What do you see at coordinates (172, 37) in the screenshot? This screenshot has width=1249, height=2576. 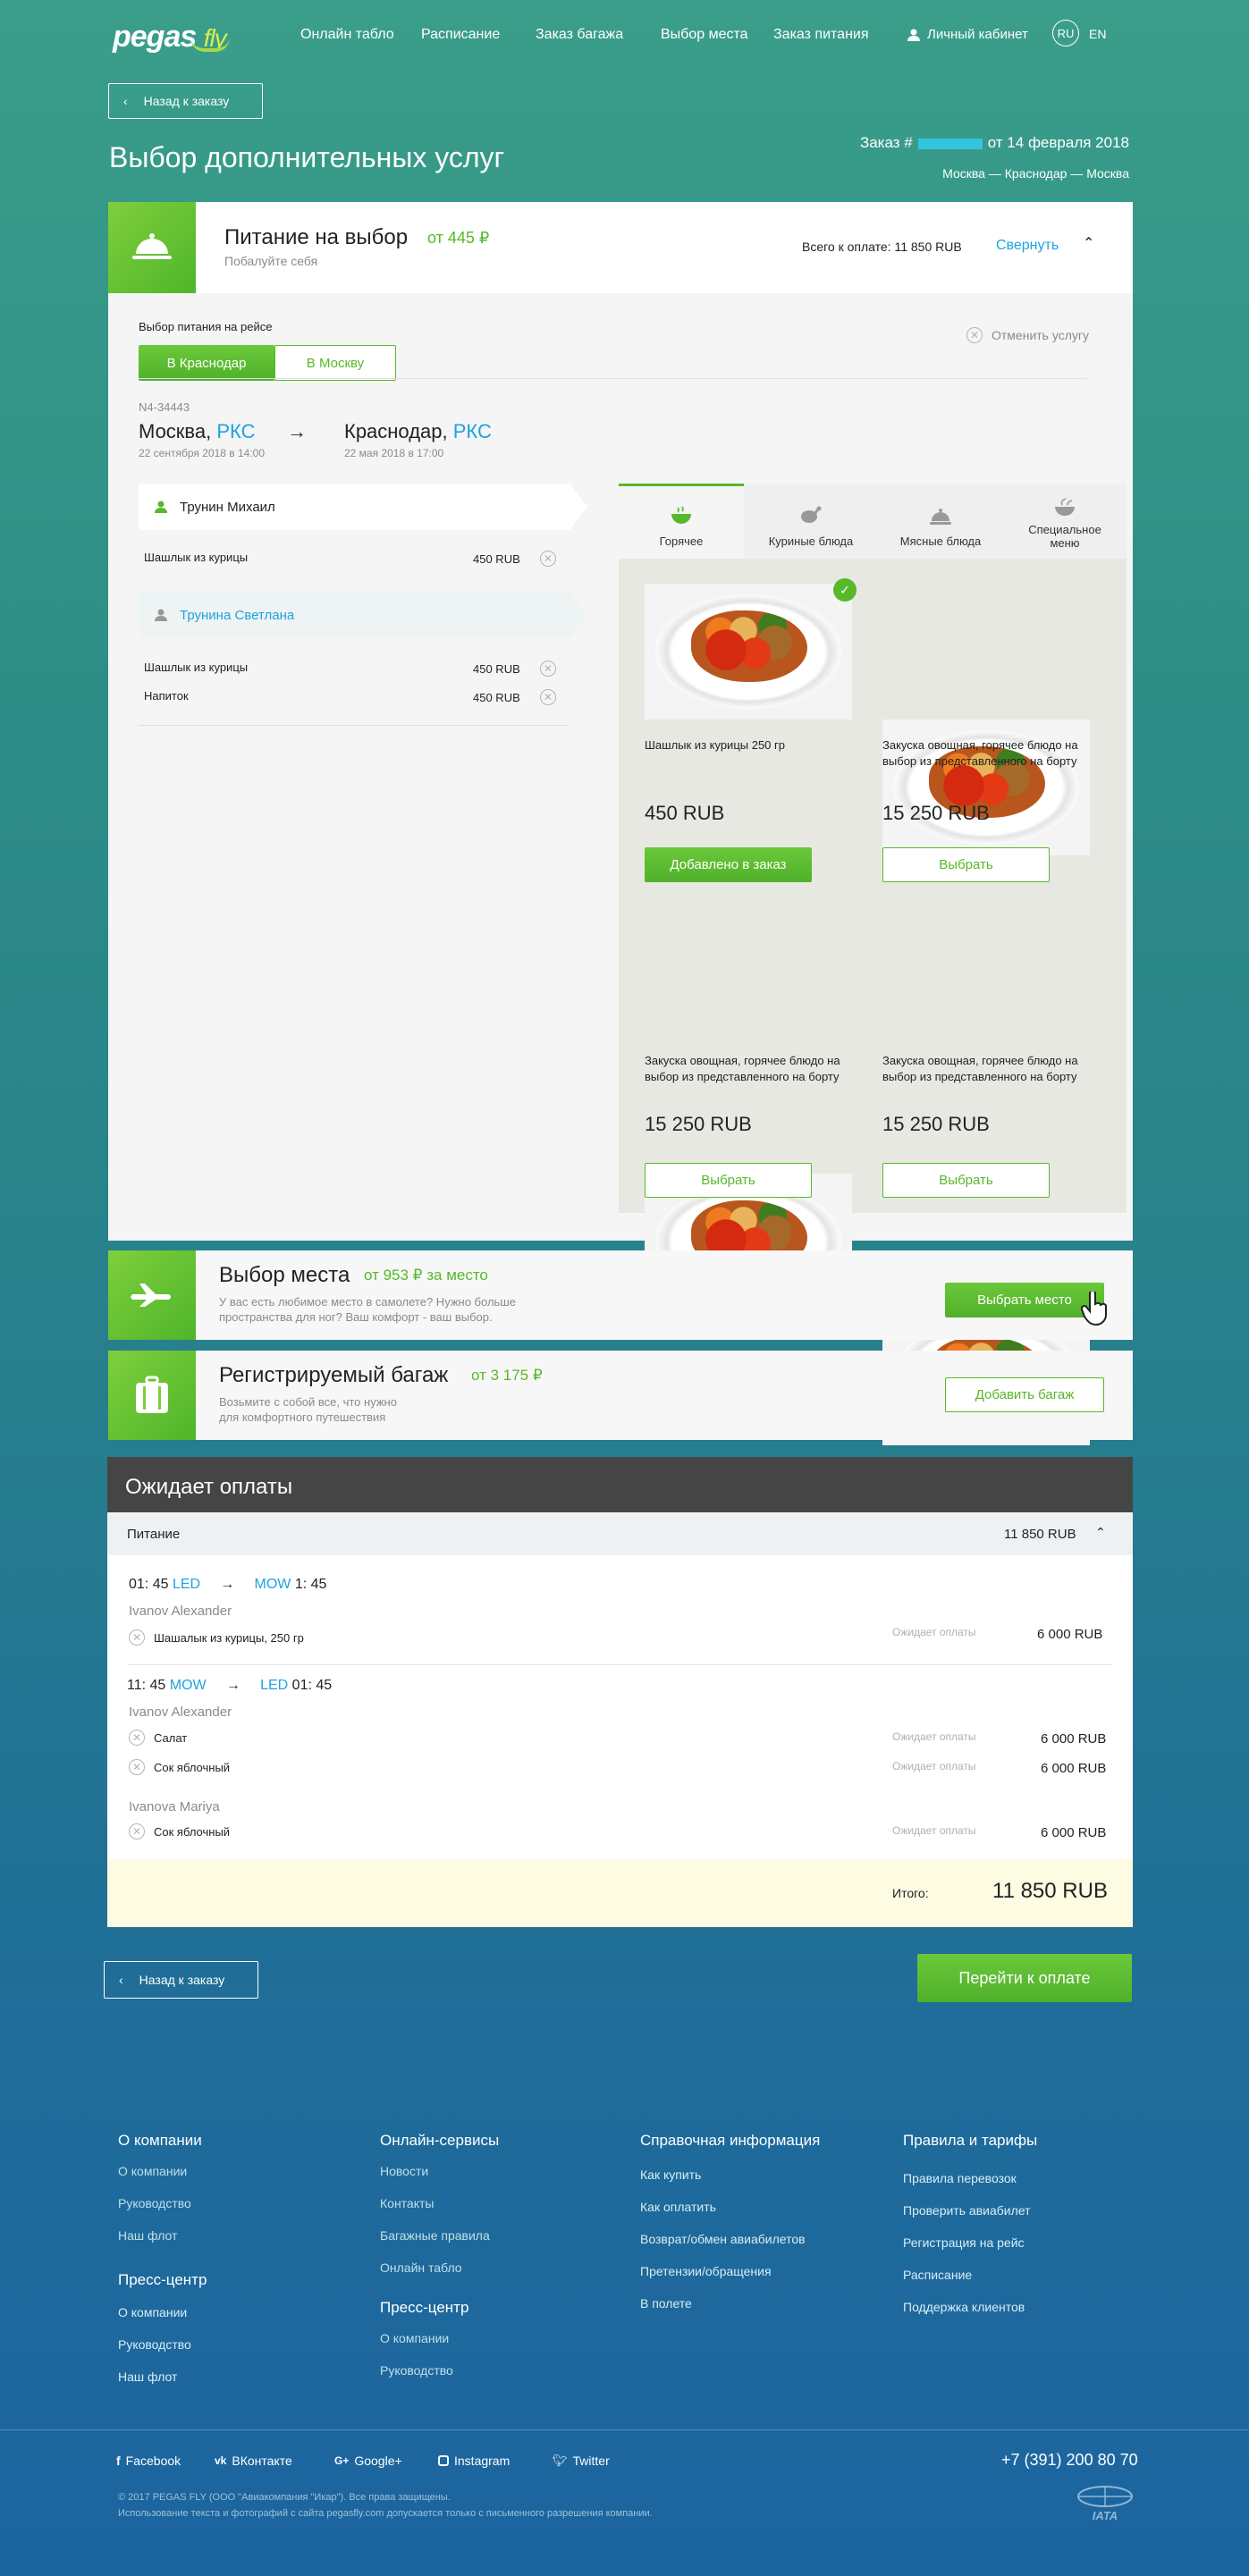 I see `logo: pegas fly` at bounding box center [172, 37].